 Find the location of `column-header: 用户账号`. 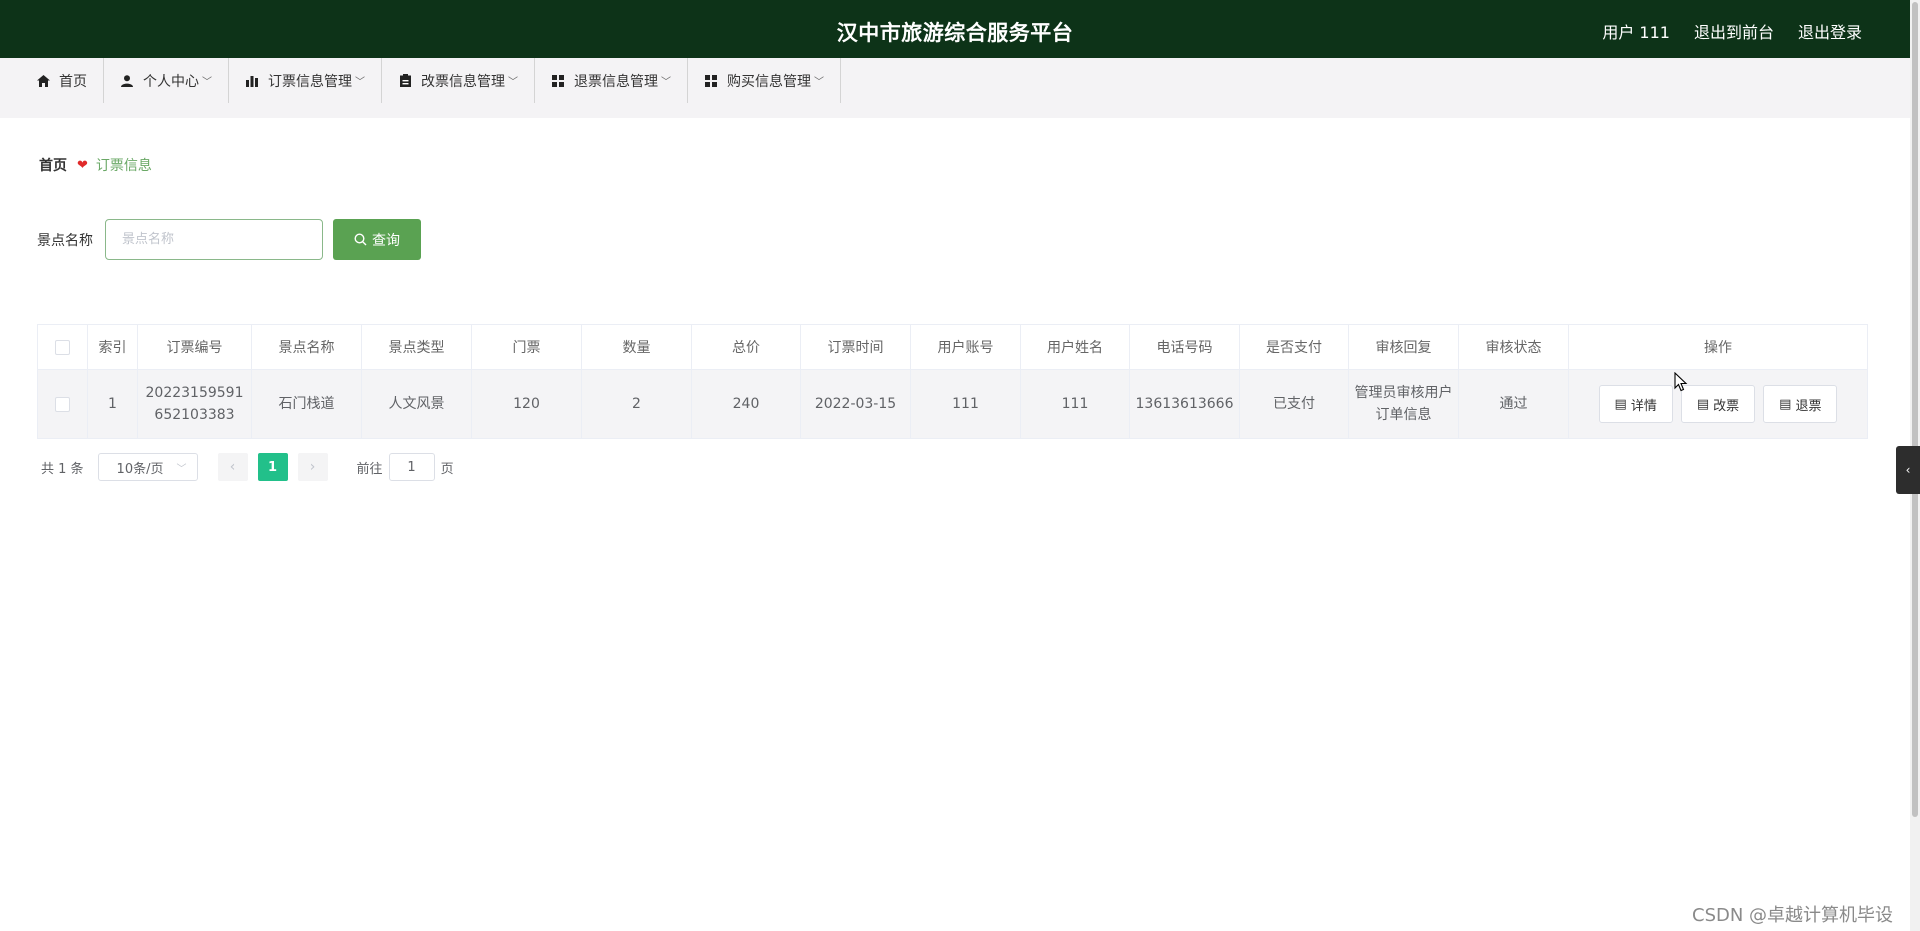

column-header: 用户账号 is located at coordinates (965, 347).